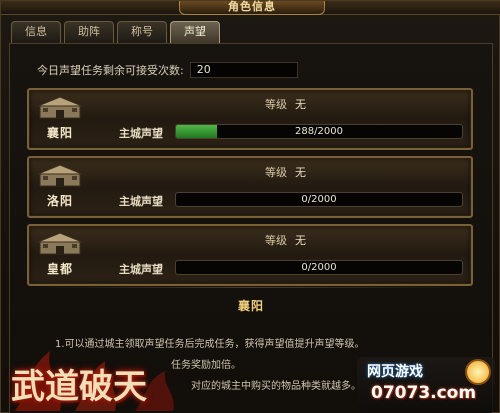  What do you see at coordinates (250, 119) in the screenshot?
I see `city-panel-xiangyang: 襄阳 等级 无 主城声望 288/2000` at bounding box center [250, 119].